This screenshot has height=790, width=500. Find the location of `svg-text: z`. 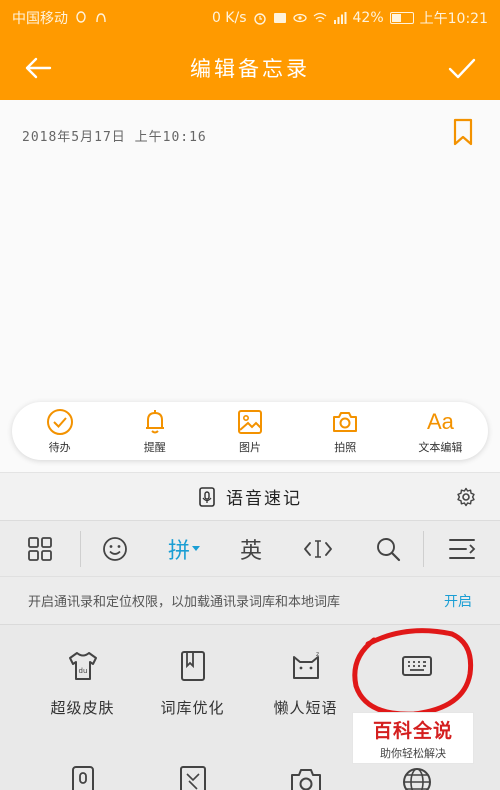

svg-text: z is located at coordinates (317, 654).